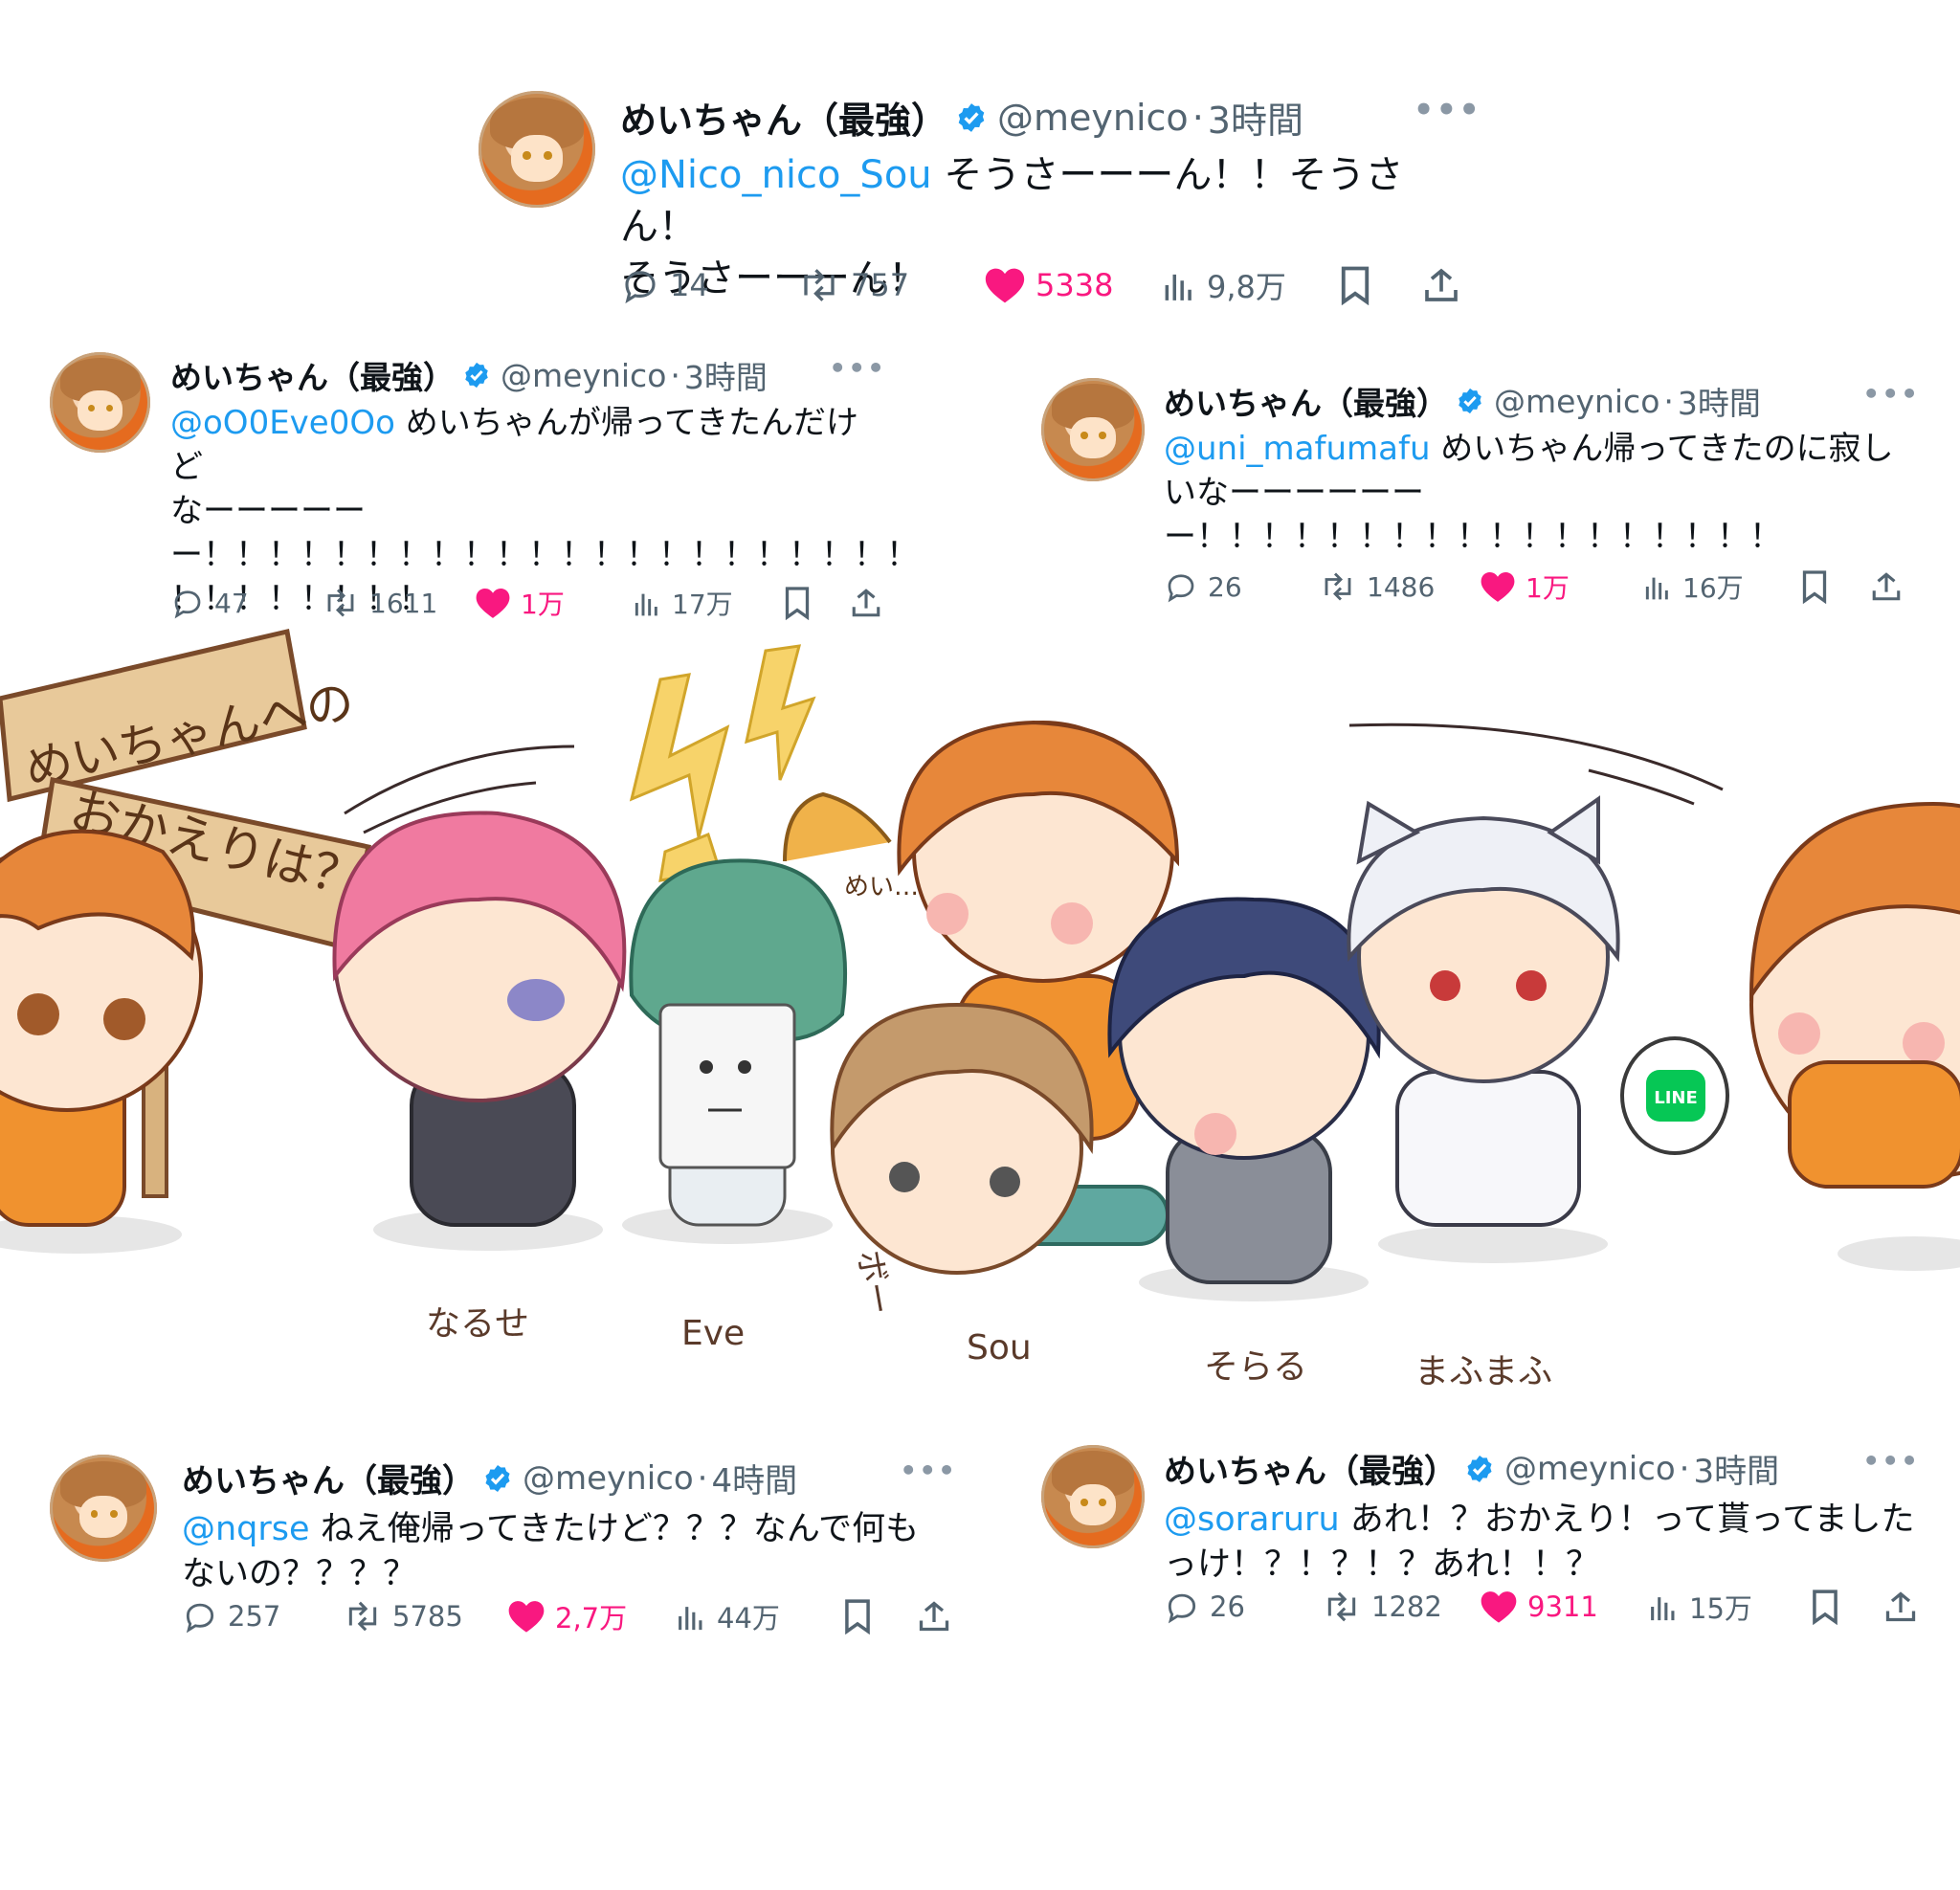  What do you see at coordinates (478, 1324) in the screenshot?
I see `label-narase: なるせ` at bounding box center [478, 1324].